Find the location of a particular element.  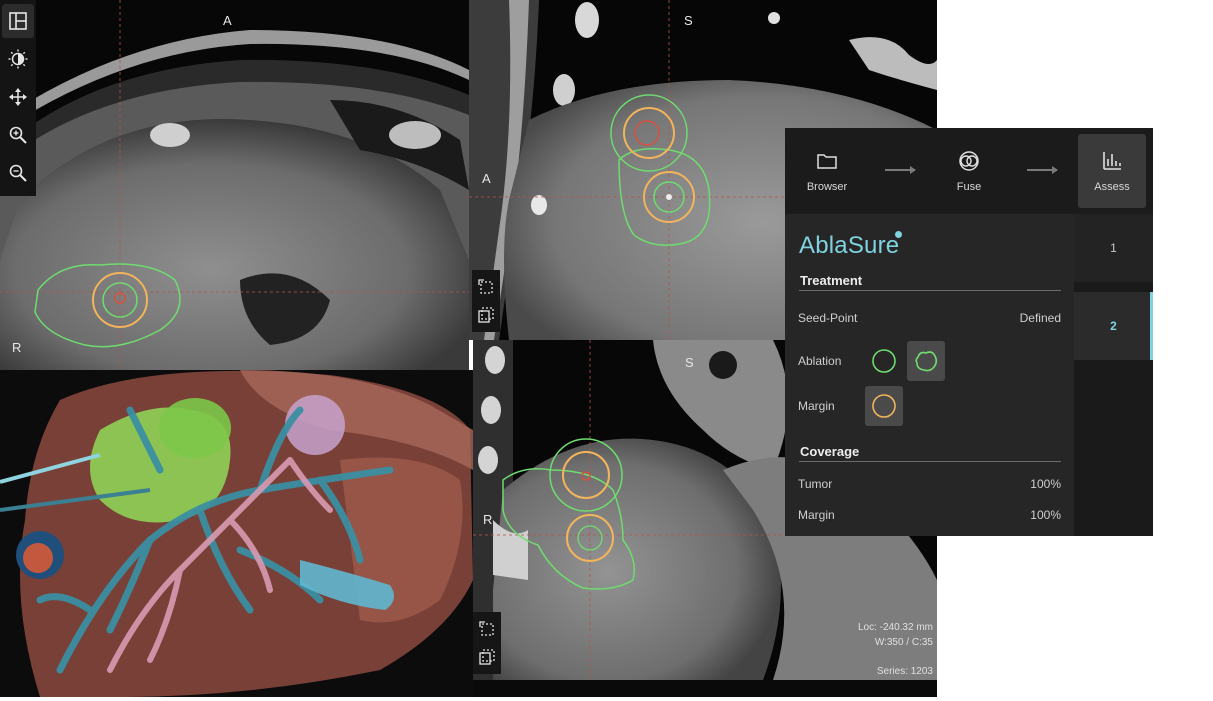

window-center-readout: W:350 / C:35 is located at coordinates (903, 642).